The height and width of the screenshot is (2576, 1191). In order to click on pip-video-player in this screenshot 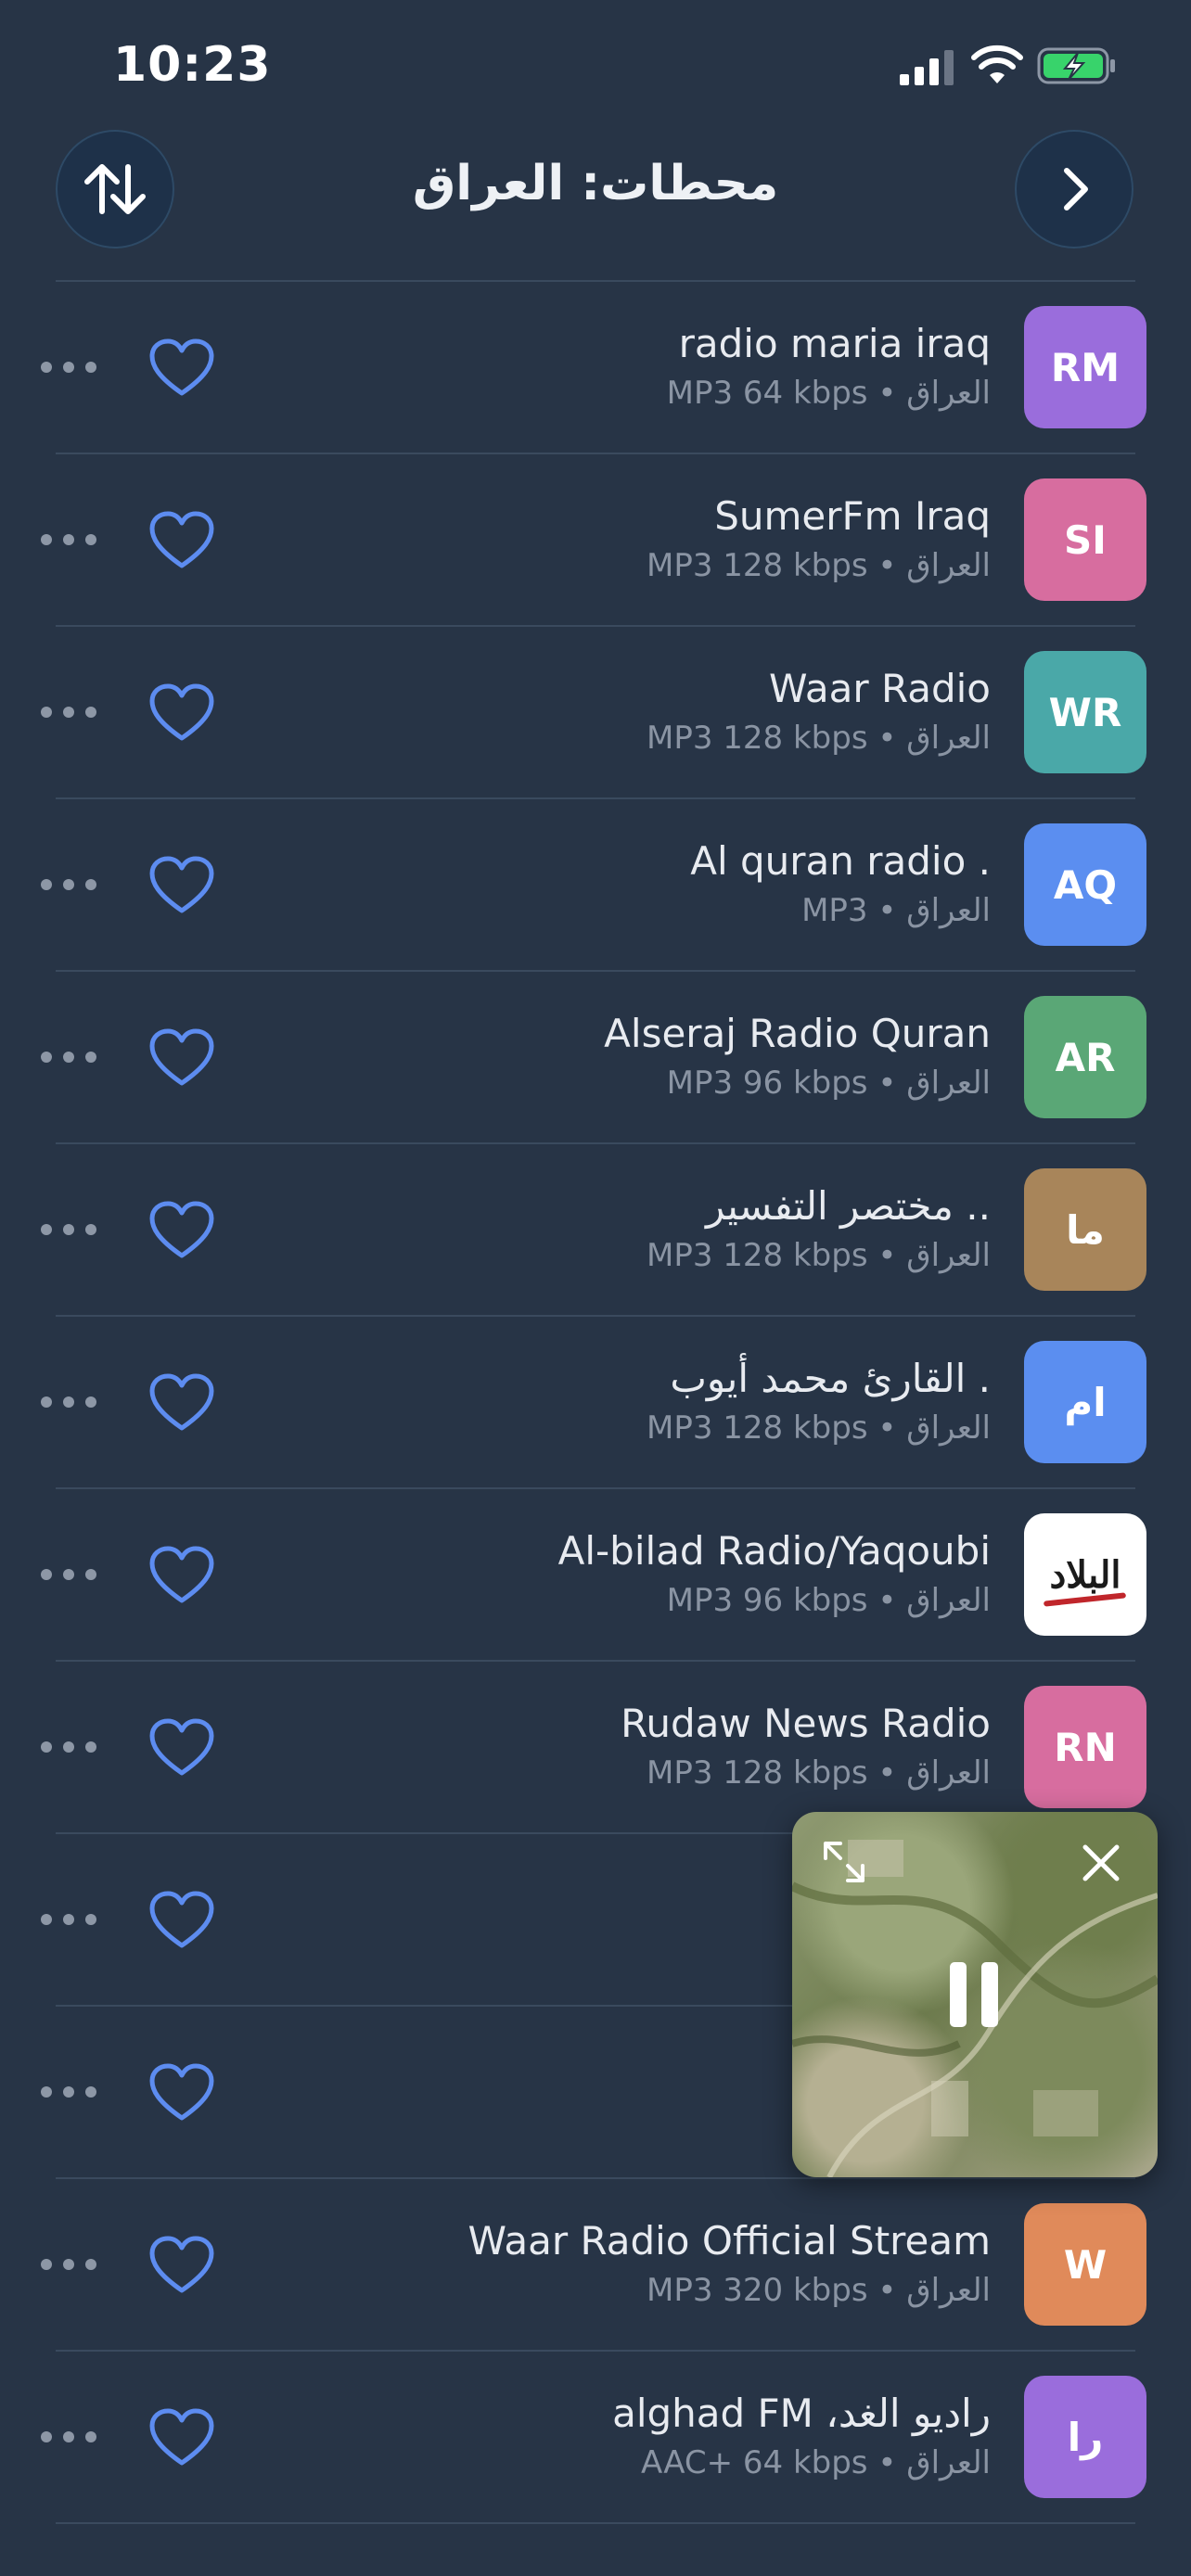, I will do `click(975, 1994)`.